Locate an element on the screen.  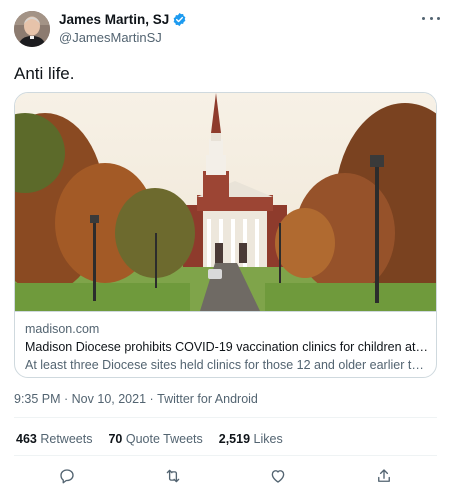
more-options-icon is located at coordinates (431, 18).